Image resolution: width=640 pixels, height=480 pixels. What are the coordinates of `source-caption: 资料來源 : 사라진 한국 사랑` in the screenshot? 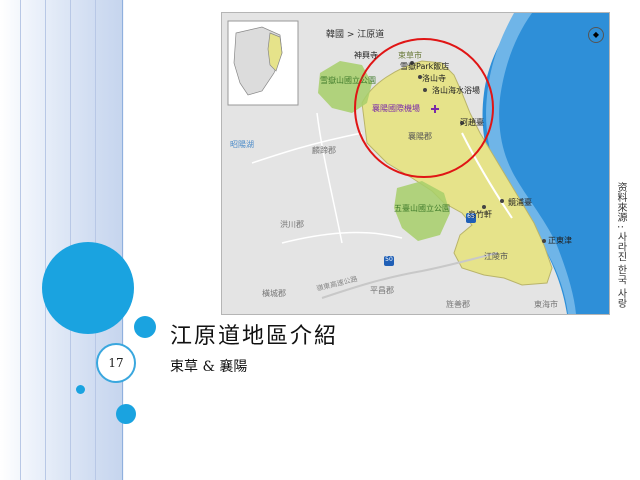 It's located at (620, 245).